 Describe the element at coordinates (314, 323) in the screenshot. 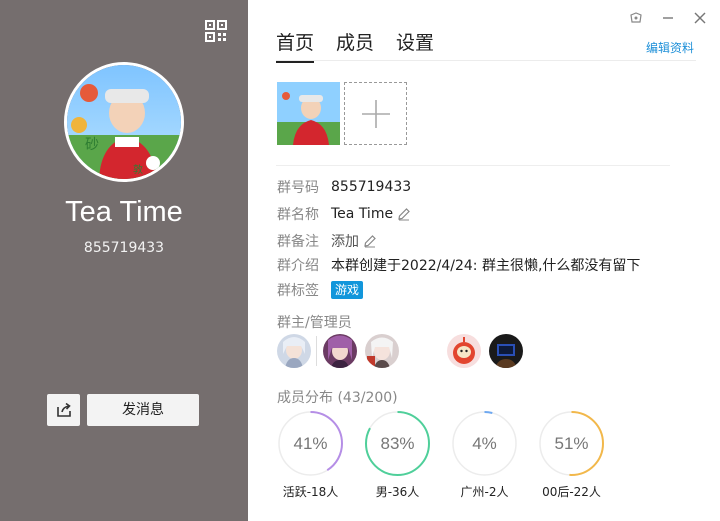

I see `admins-title: 群主/管理员` at that location.